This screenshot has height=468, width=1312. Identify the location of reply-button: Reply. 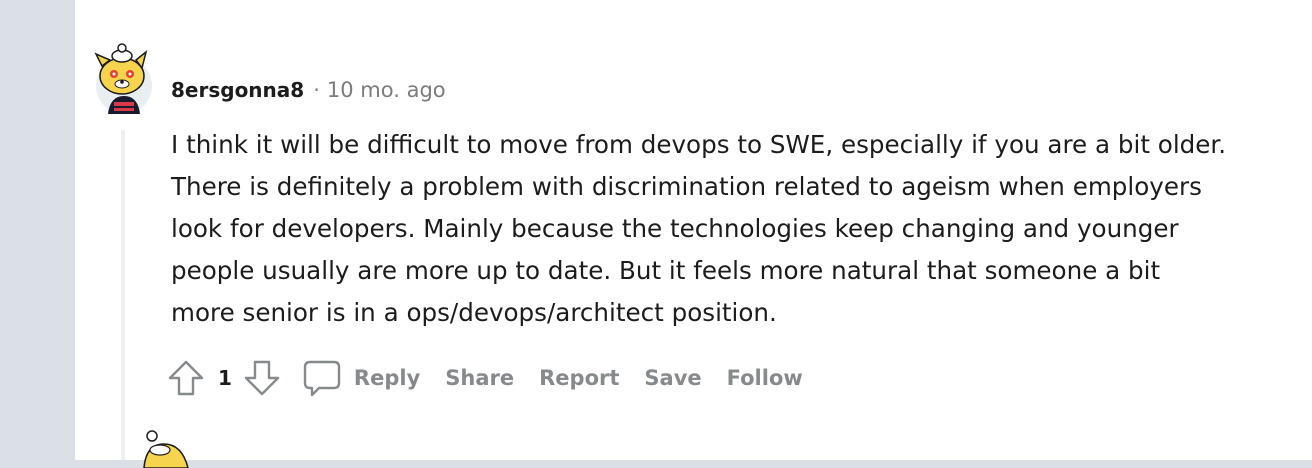
(361, 378).